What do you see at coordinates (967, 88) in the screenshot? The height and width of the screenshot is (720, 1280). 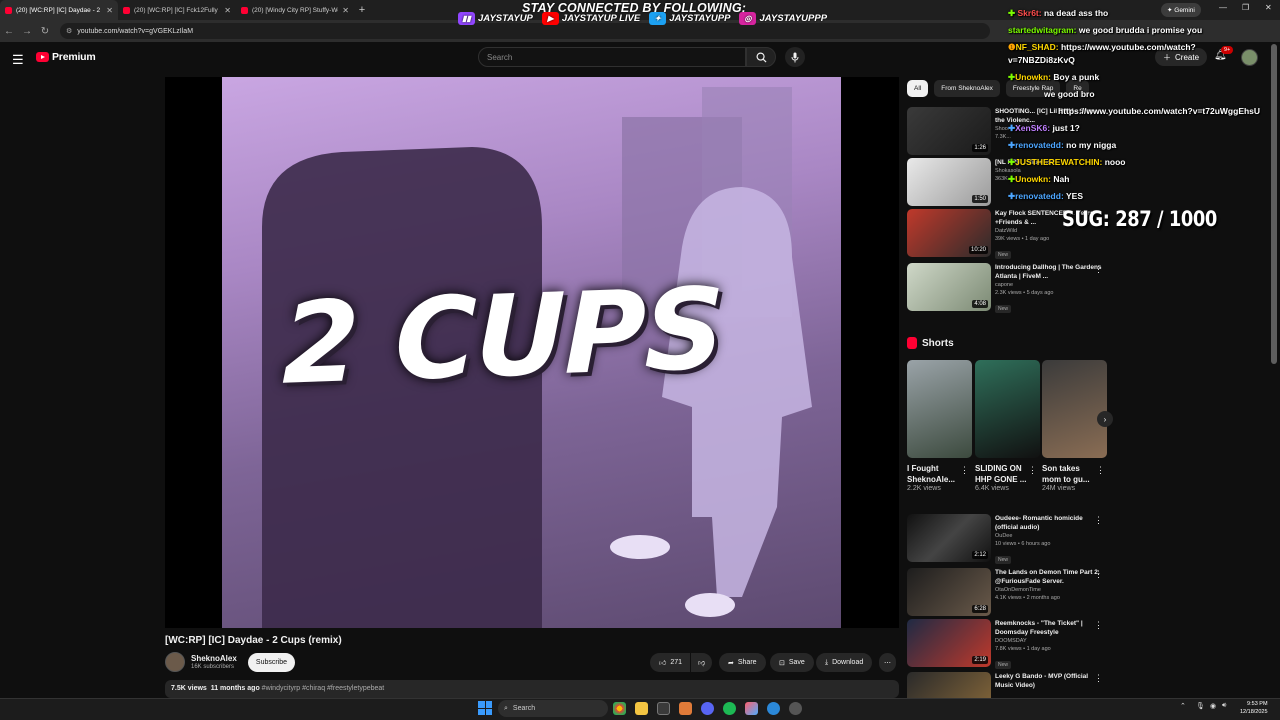 I see `chip-from-channel: From SheknoAlex` at bounding box center [967, 88].